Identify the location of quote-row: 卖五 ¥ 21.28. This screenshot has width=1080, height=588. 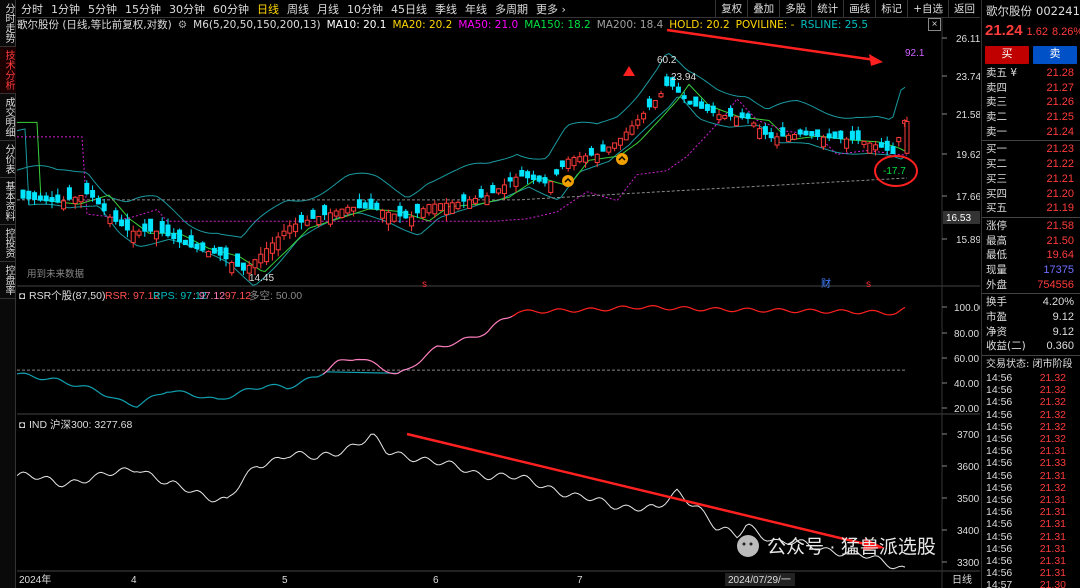
(1031, 73).